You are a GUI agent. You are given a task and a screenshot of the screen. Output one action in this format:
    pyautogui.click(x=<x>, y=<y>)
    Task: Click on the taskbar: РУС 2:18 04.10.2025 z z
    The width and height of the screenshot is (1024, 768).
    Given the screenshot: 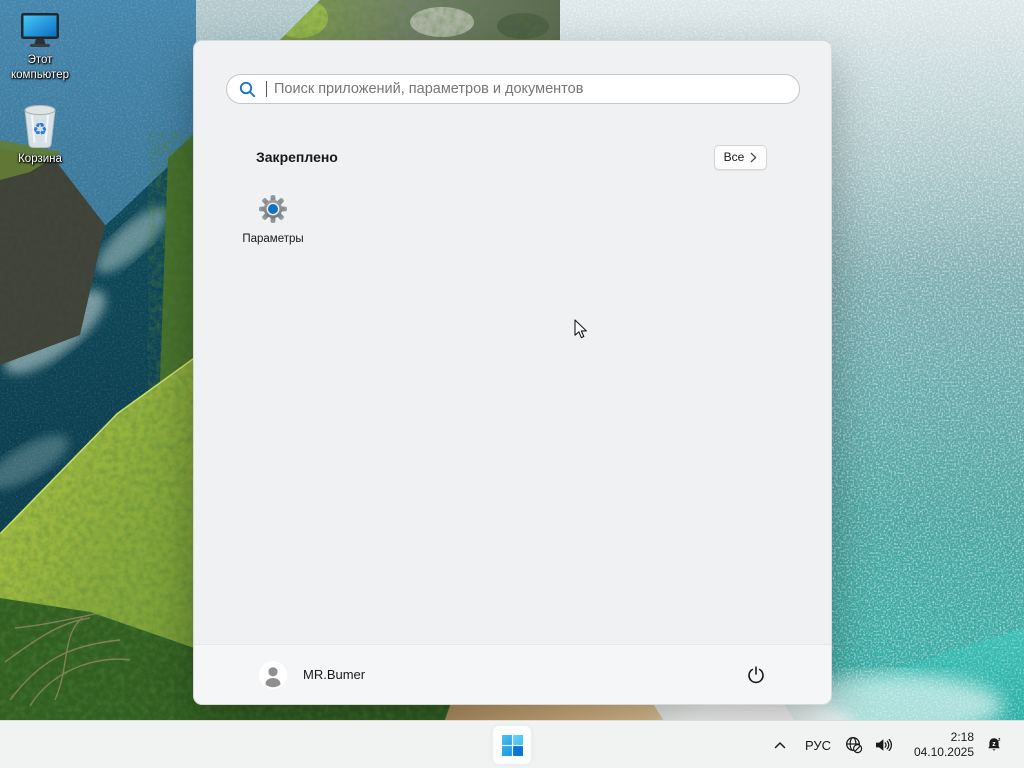 What is the action you would take?
    pyautogui.click(x=512, y=744)
    